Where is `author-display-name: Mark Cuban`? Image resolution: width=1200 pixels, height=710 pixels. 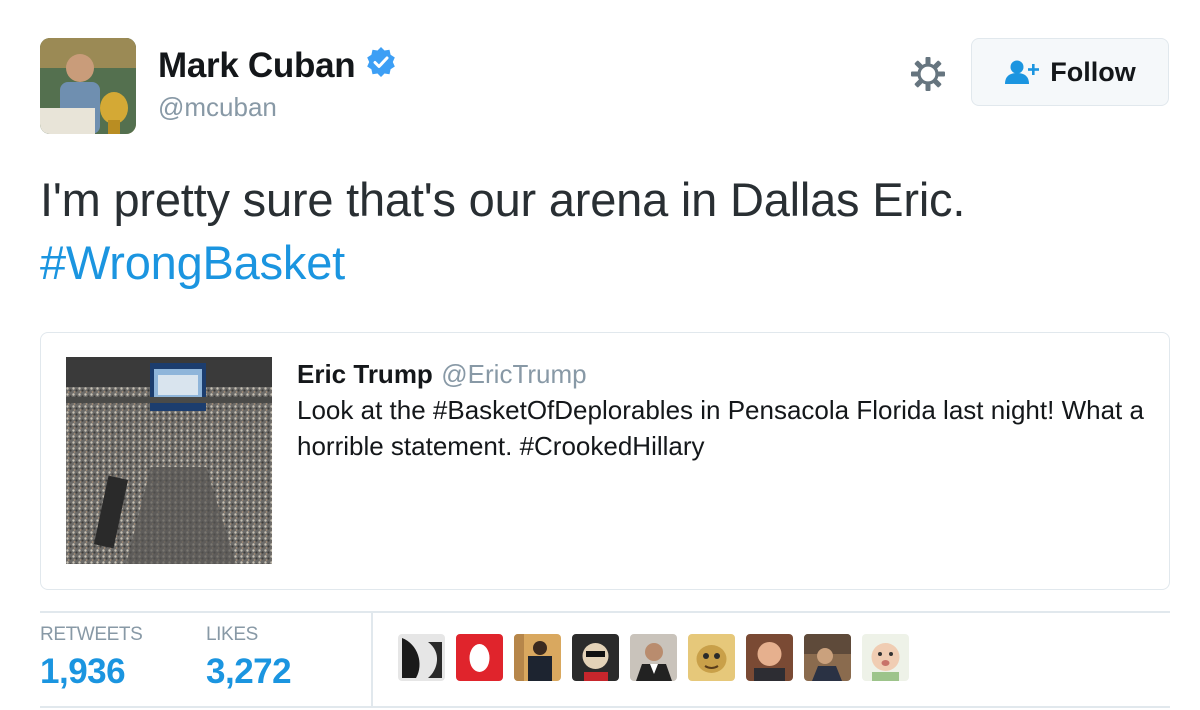 author-display-name: Mark Cuban is located at coordinates (257, 66).